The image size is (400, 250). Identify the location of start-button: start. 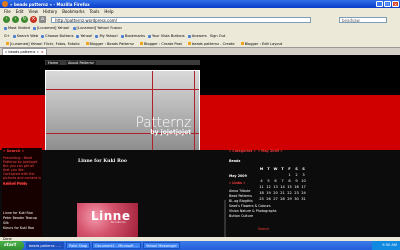
(12, 245).